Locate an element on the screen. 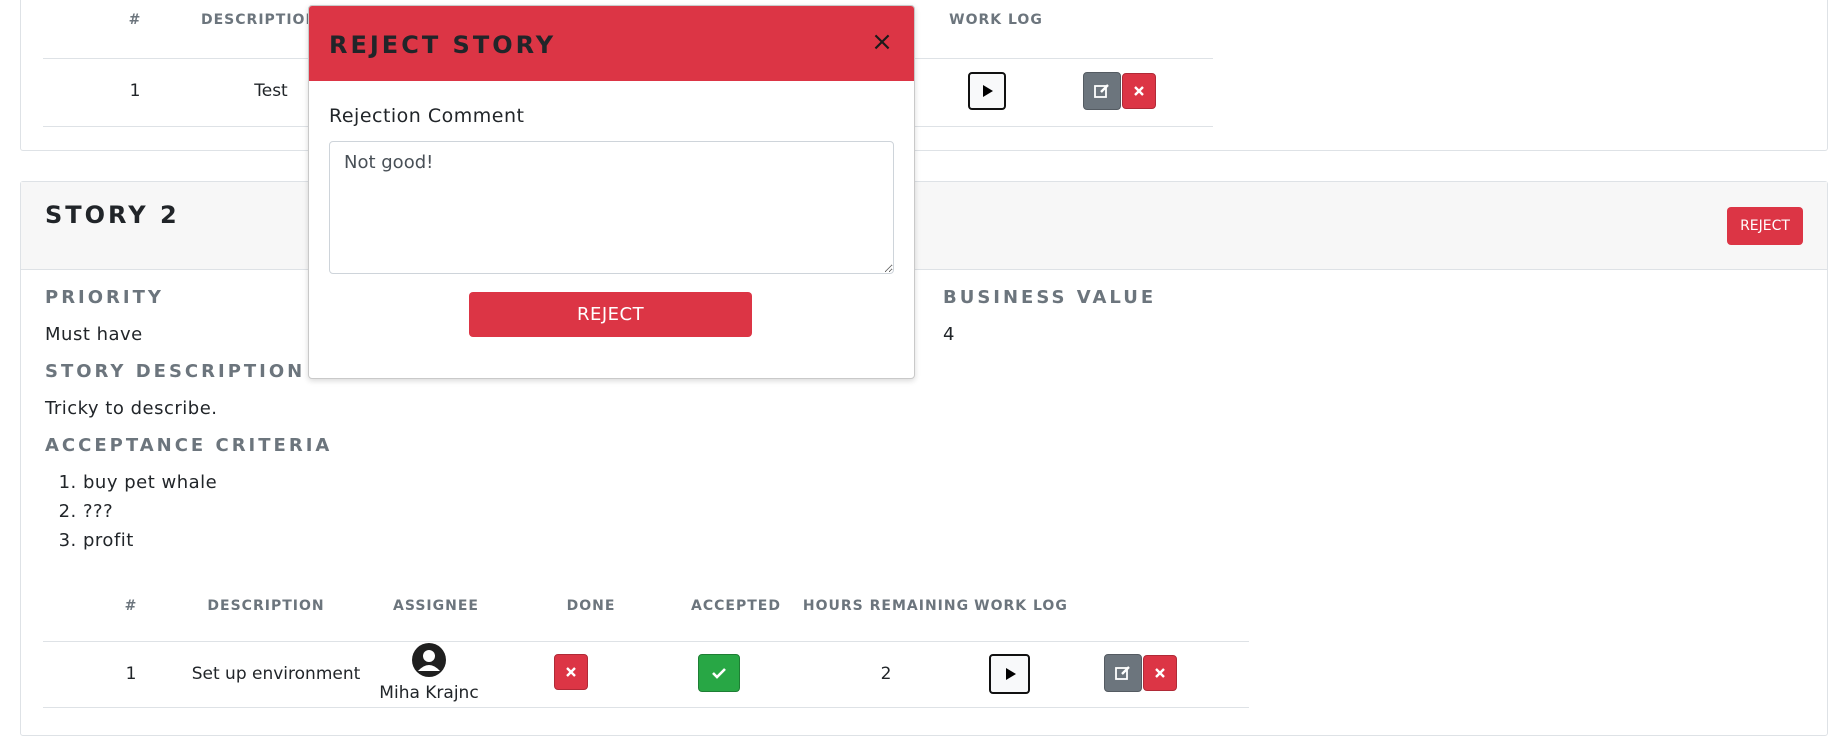  acceptance-criteria-label: ACCEPTANCE CRITERIA is located at coordinates (189, 445).